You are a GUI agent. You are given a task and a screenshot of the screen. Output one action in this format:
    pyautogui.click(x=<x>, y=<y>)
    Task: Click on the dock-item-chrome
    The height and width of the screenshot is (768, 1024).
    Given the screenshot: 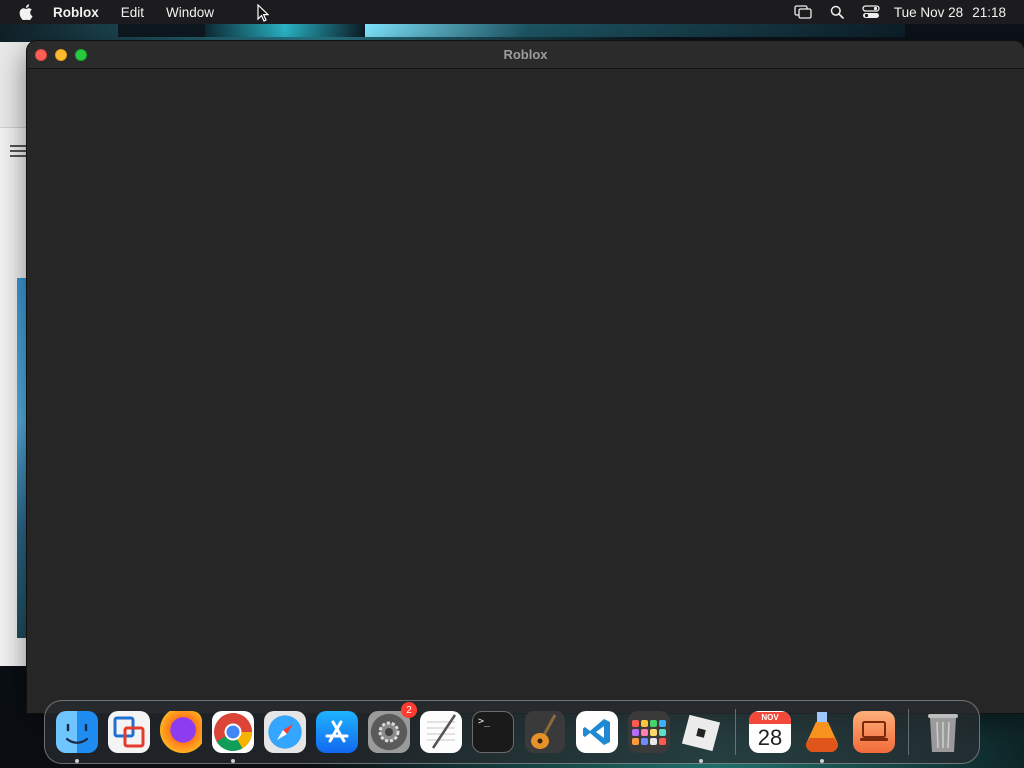 What is the action you would take?
    pyautogui.click(x=233, y=734)
    